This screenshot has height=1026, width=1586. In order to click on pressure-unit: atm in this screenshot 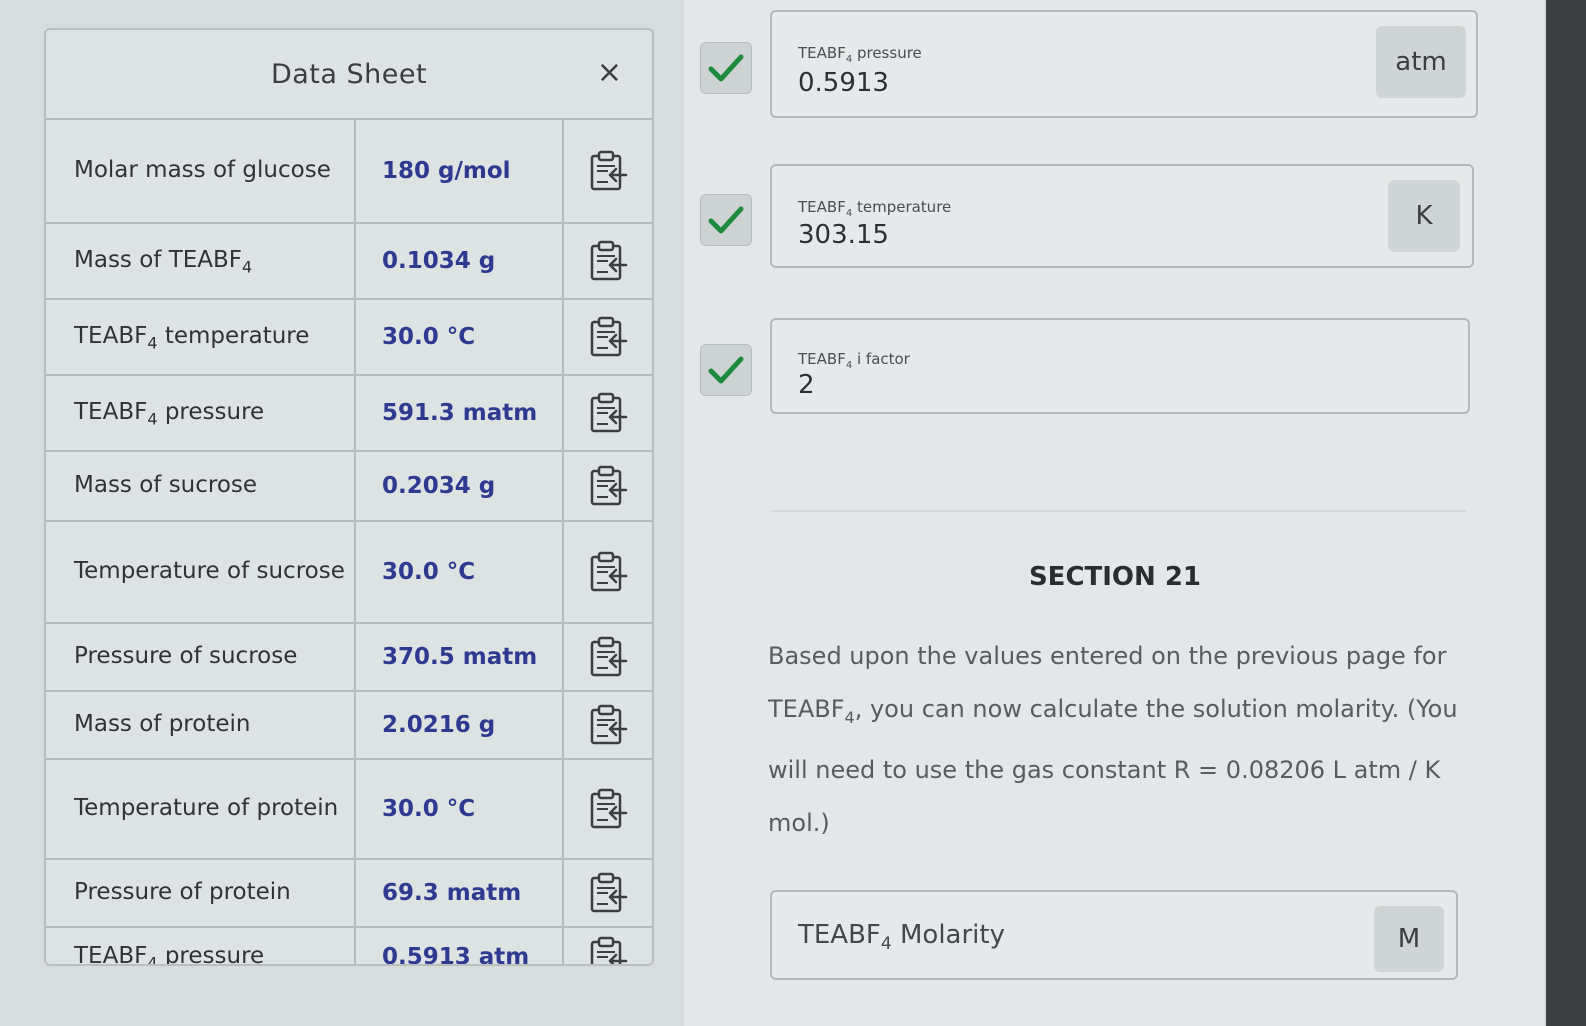, I will do `click(1421, 62)`.